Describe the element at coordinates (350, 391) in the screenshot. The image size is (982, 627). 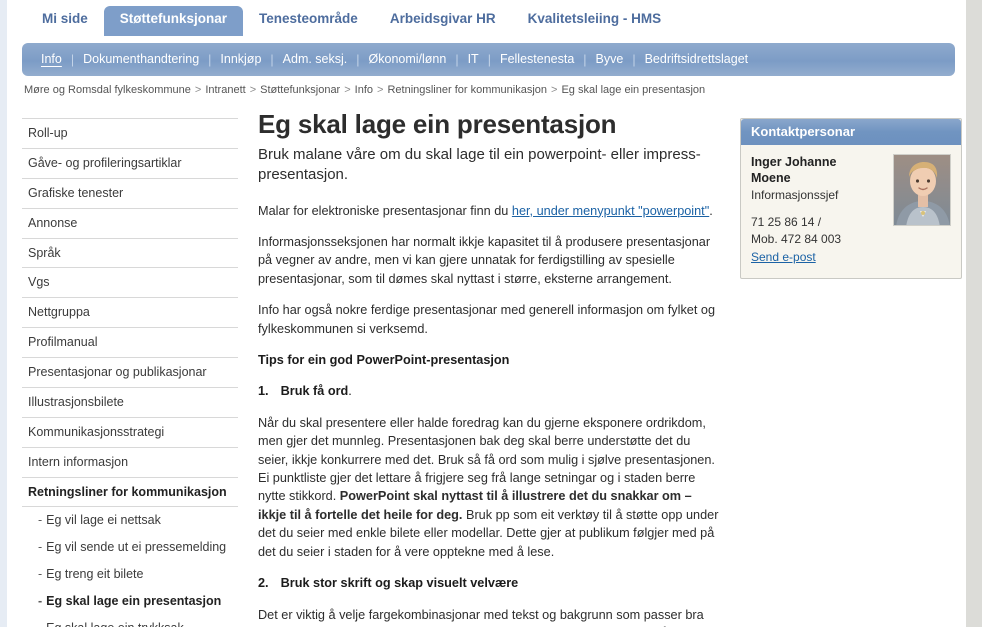
I see `tip-1-title-suffix: .` at that location.